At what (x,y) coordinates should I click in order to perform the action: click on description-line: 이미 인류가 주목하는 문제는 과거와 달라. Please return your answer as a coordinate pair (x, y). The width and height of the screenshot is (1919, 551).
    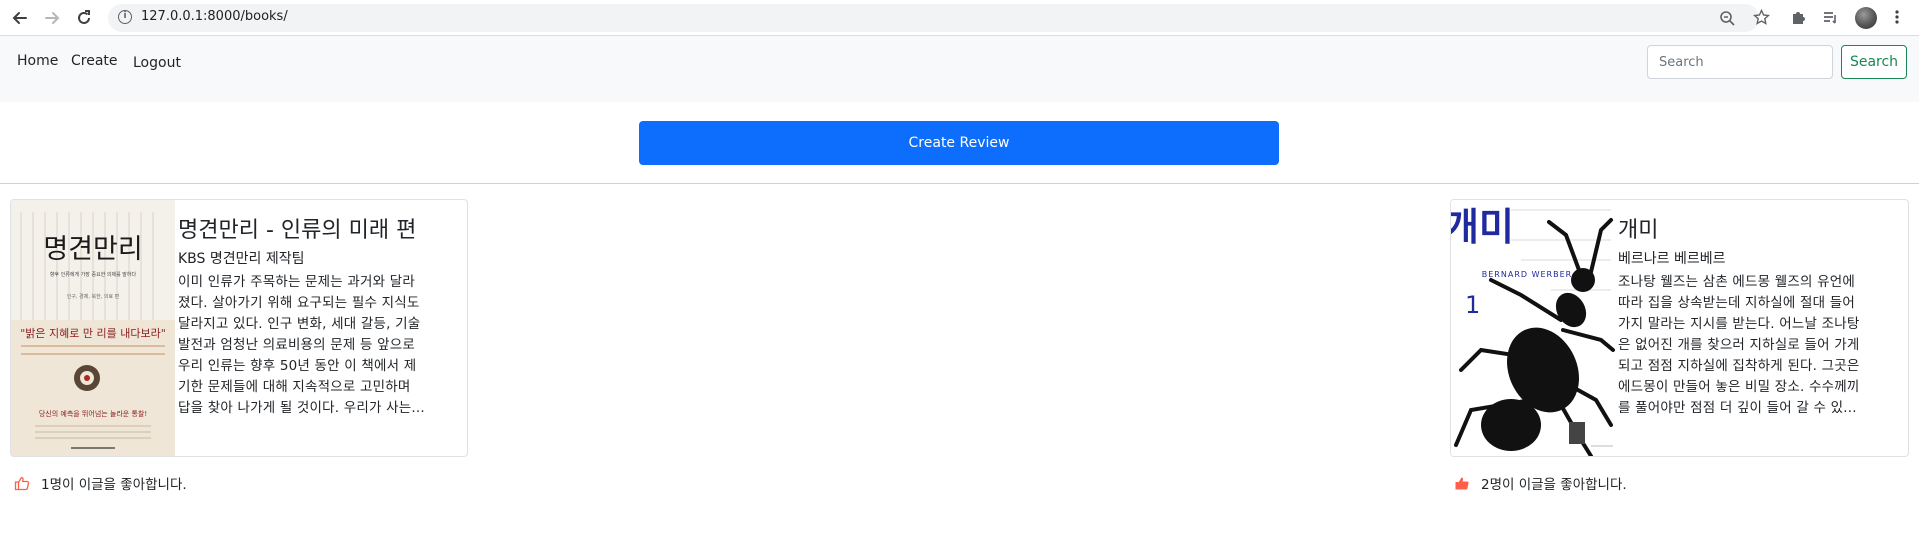
    Looking at the image, I should click on (296, 282).